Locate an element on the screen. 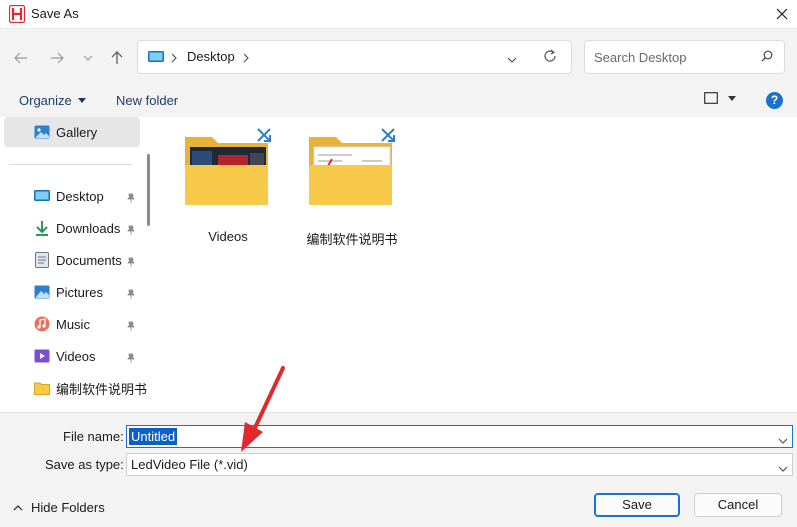  sidebar-item-gallery: Gallery is located at coordinates (72, 132).